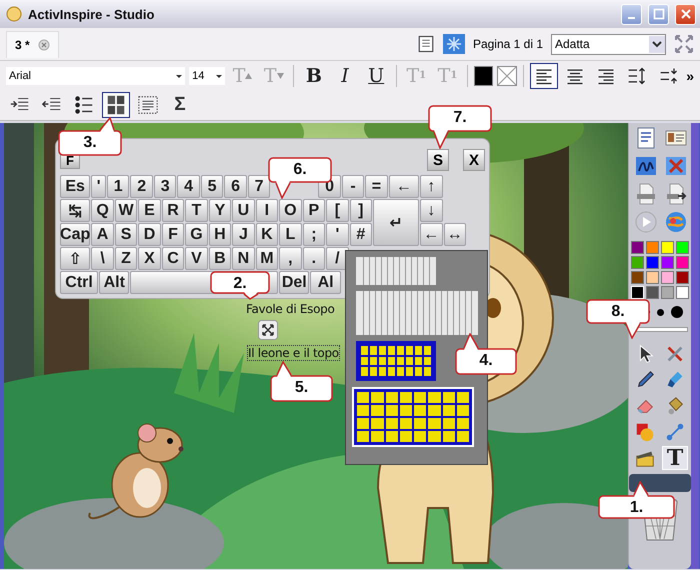 The height and width of the screenshot is (570, 700). Describe the element at coordinates (267, 234) in the screenshot. I see `key: K` at that location.